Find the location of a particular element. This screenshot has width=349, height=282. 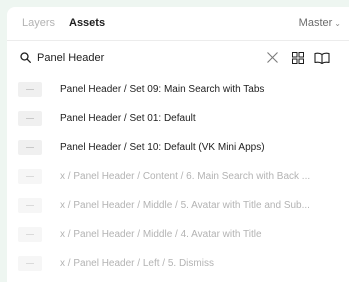

component-name: Panel Header / Set 01: Default is located at coordinates (128, 118).